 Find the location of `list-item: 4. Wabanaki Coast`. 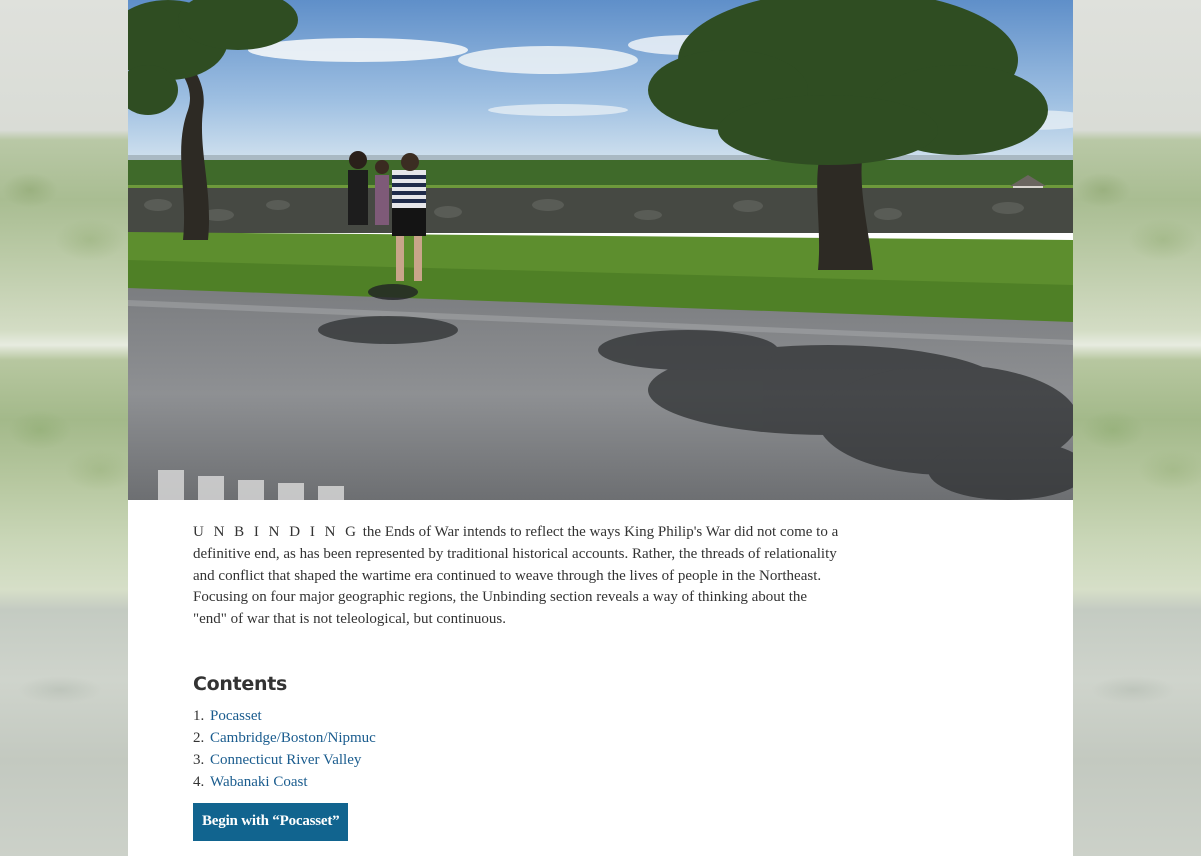

list-item: 4. Wabanaki Coast is located at coordinates (518, 782).